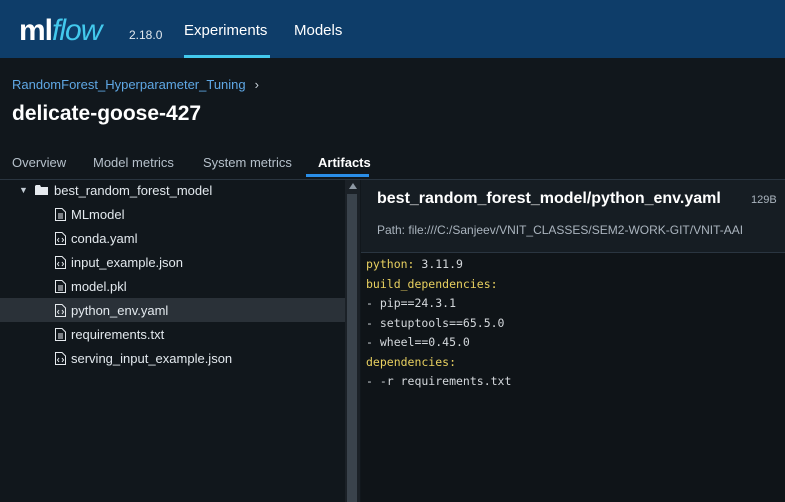 Image resolution: width=785 pixels, height=502 pixels. I want to click on tab-artifacts: Artifacts, so click(344, 162).